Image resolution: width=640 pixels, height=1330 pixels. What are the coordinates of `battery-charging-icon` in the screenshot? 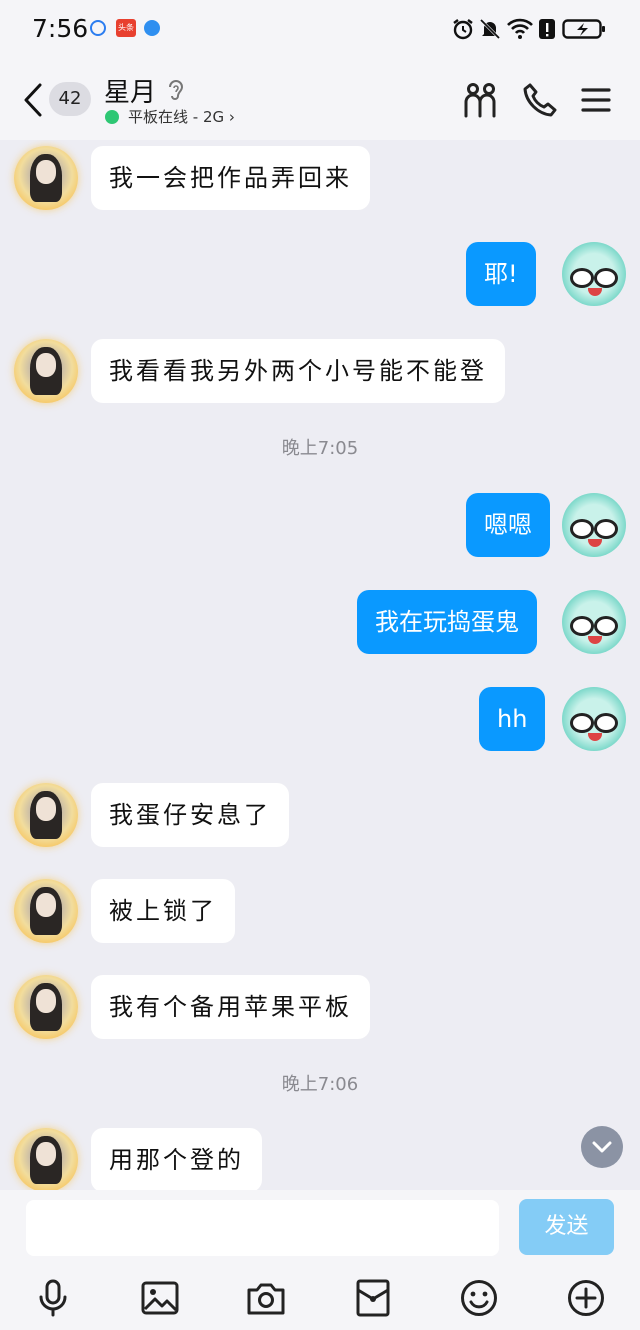 It's located at (583, 29).